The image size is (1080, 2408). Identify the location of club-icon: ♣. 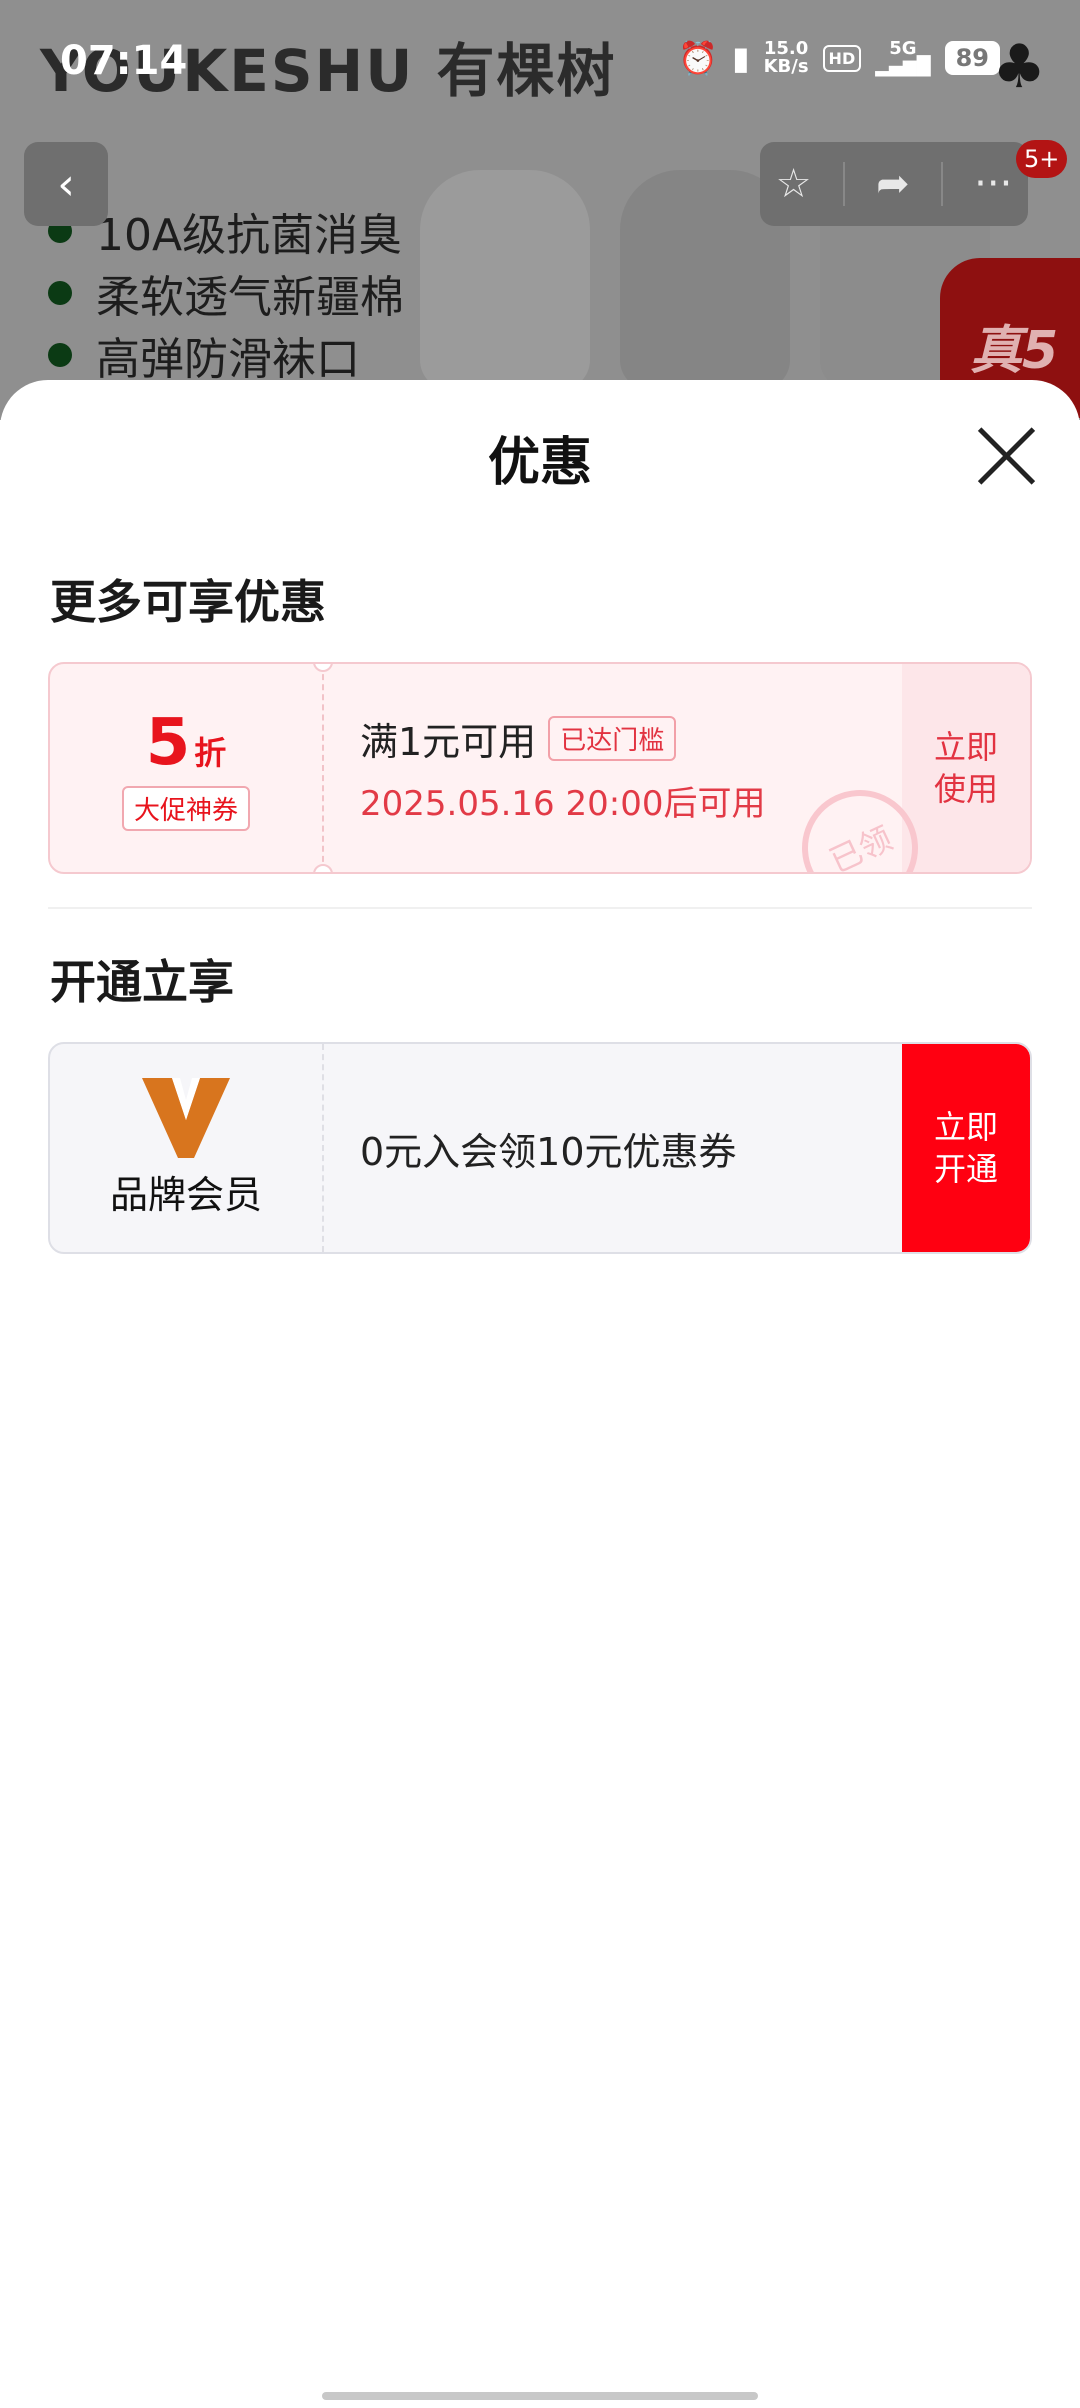
(1019, 67).